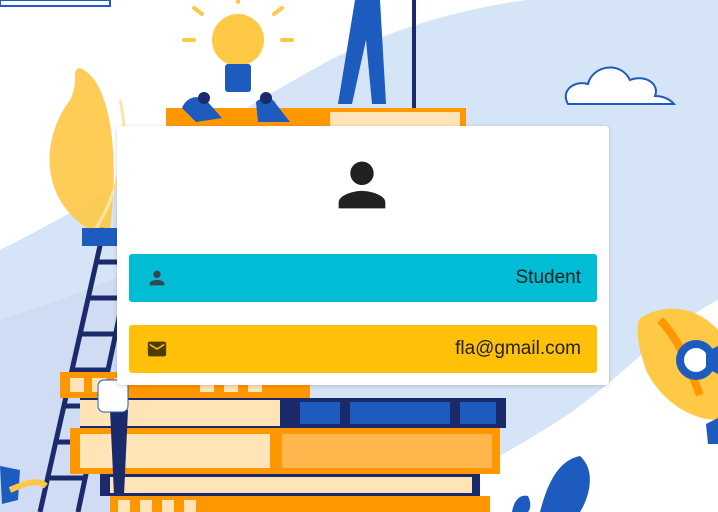 The image size is (718, 512). What do you see at coordinates (363, 278) in the screenshot?
I see `role-field: Student` at bounding box center [363, 278].